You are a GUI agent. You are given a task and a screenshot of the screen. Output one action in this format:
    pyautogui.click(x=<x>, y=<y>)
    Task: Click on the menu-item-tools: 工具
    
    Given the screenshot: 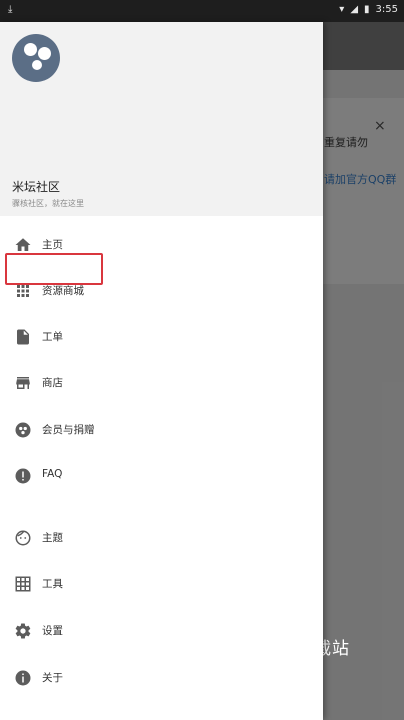 What is the action you would take?
    pyautogui.click(x=161, y=584)
    